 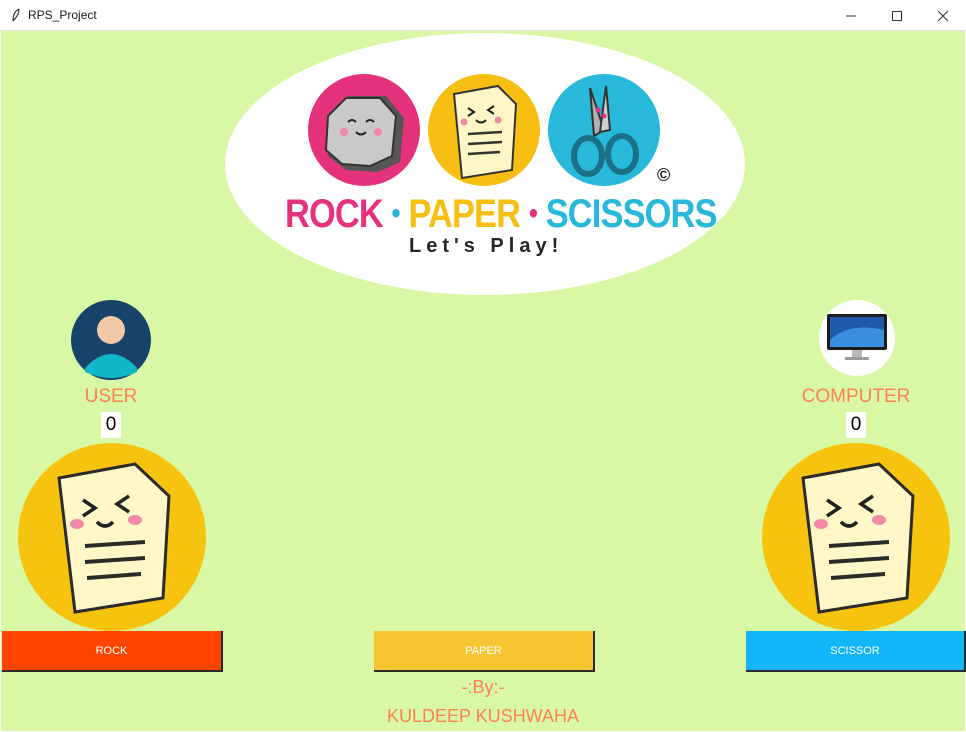 What do you see at coordinates (483, 716) in the screenshot?
I see `credit-author-name: KULDEEP KUSHWAHA` at bounding box center [483, 716].